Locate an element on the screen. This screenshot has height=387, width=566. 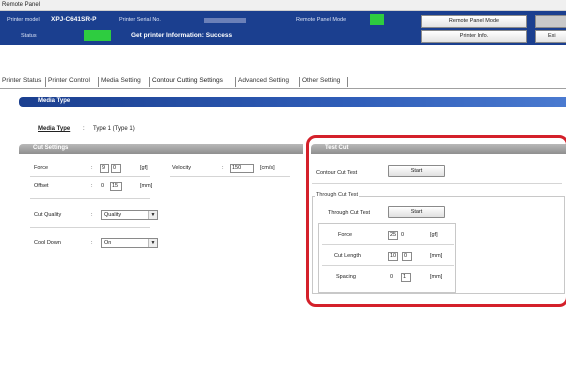
tab-printer-control: Printer Control is located at coordinates (69, 80).